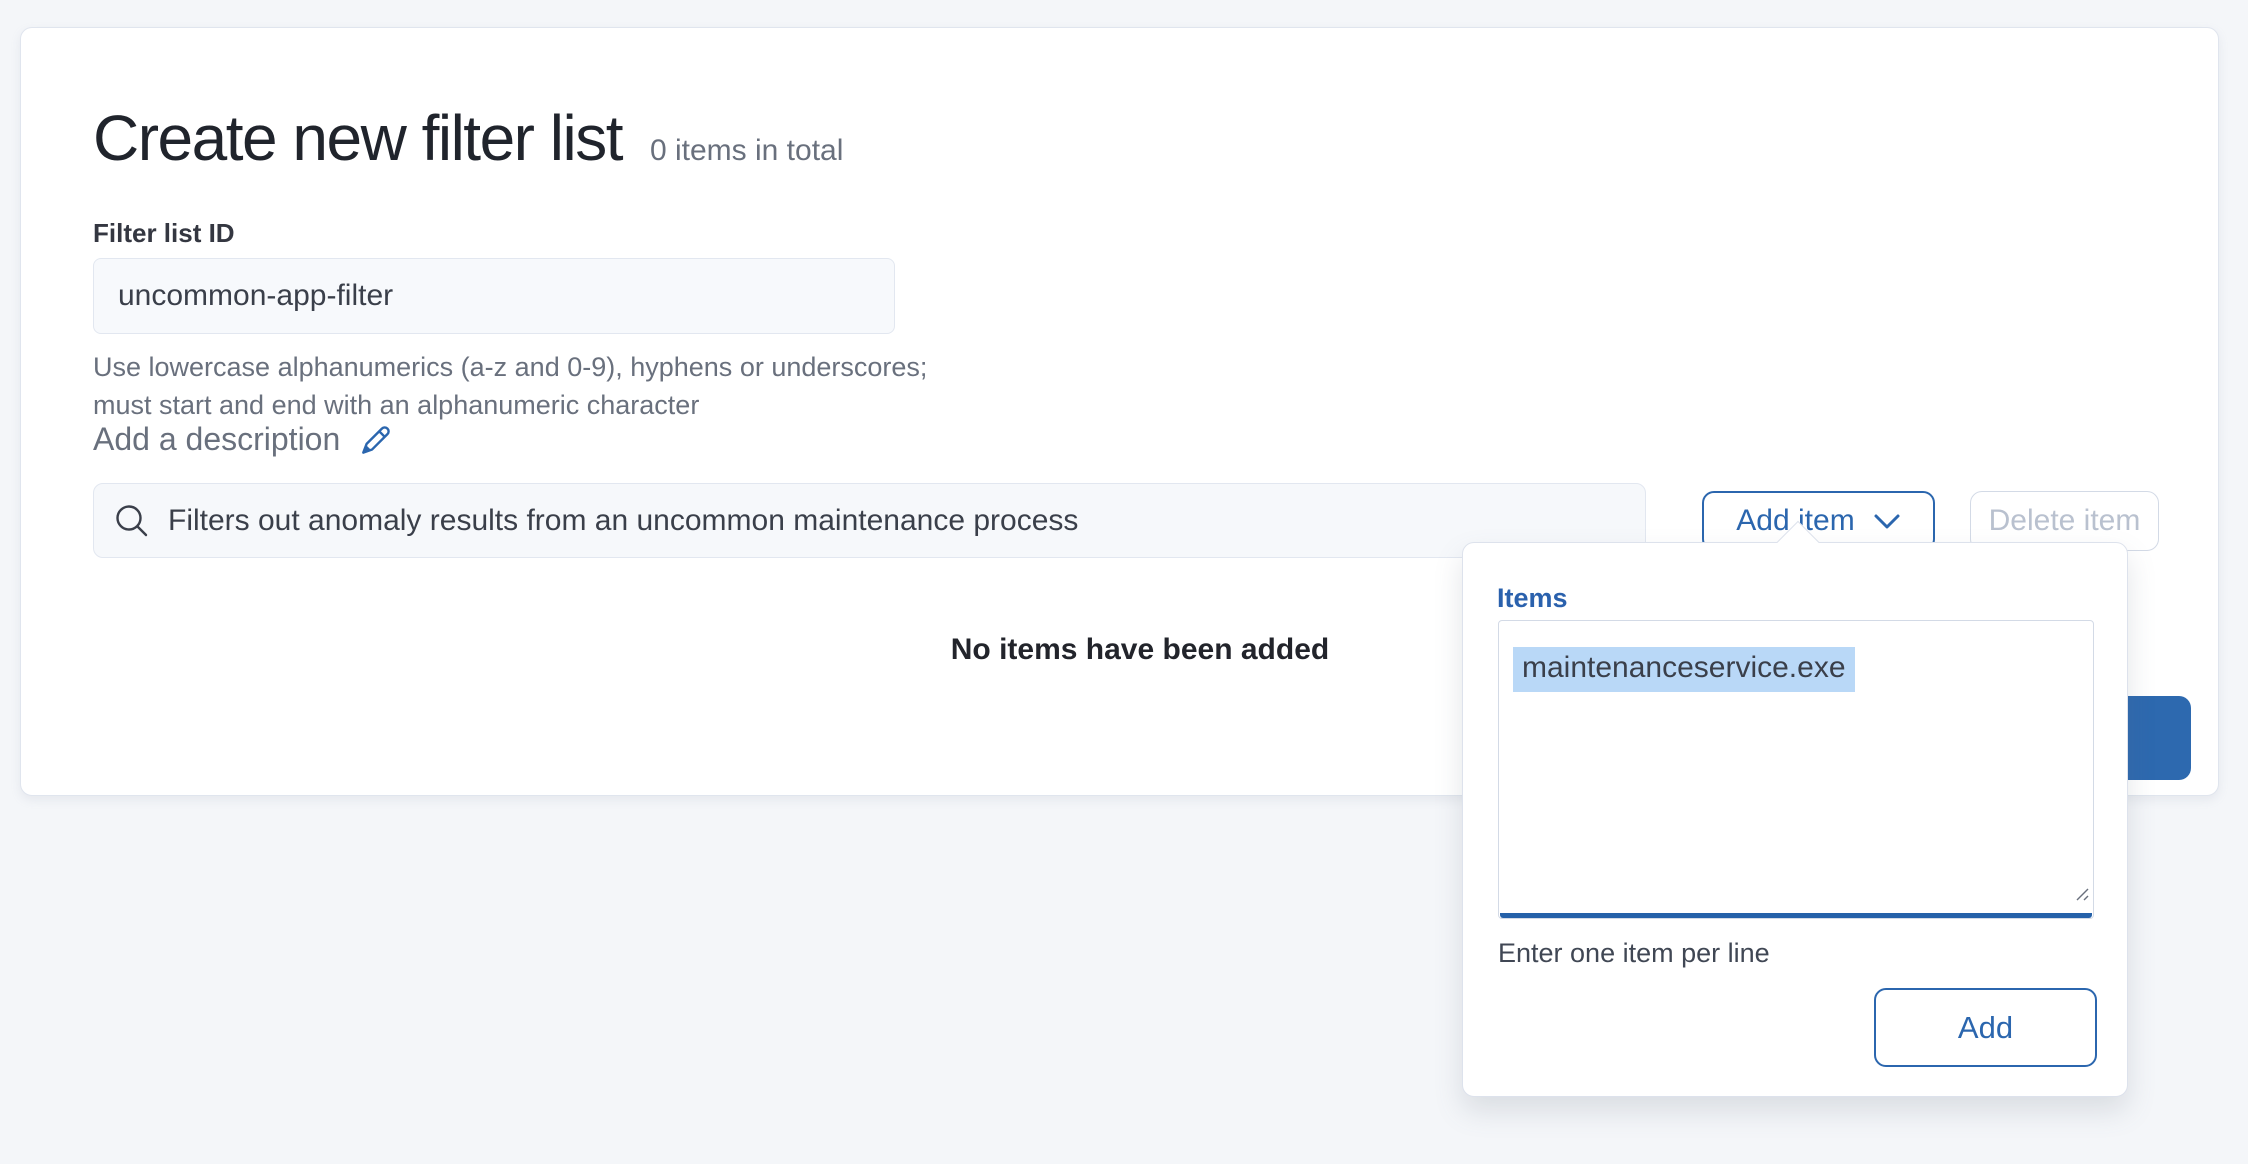 This screenshot has height=1164, width=2248. What do you see at coordinates (2081, 893) in the screenshot?
I see `resize-handle-icon` at bounding box center [2081, 893].